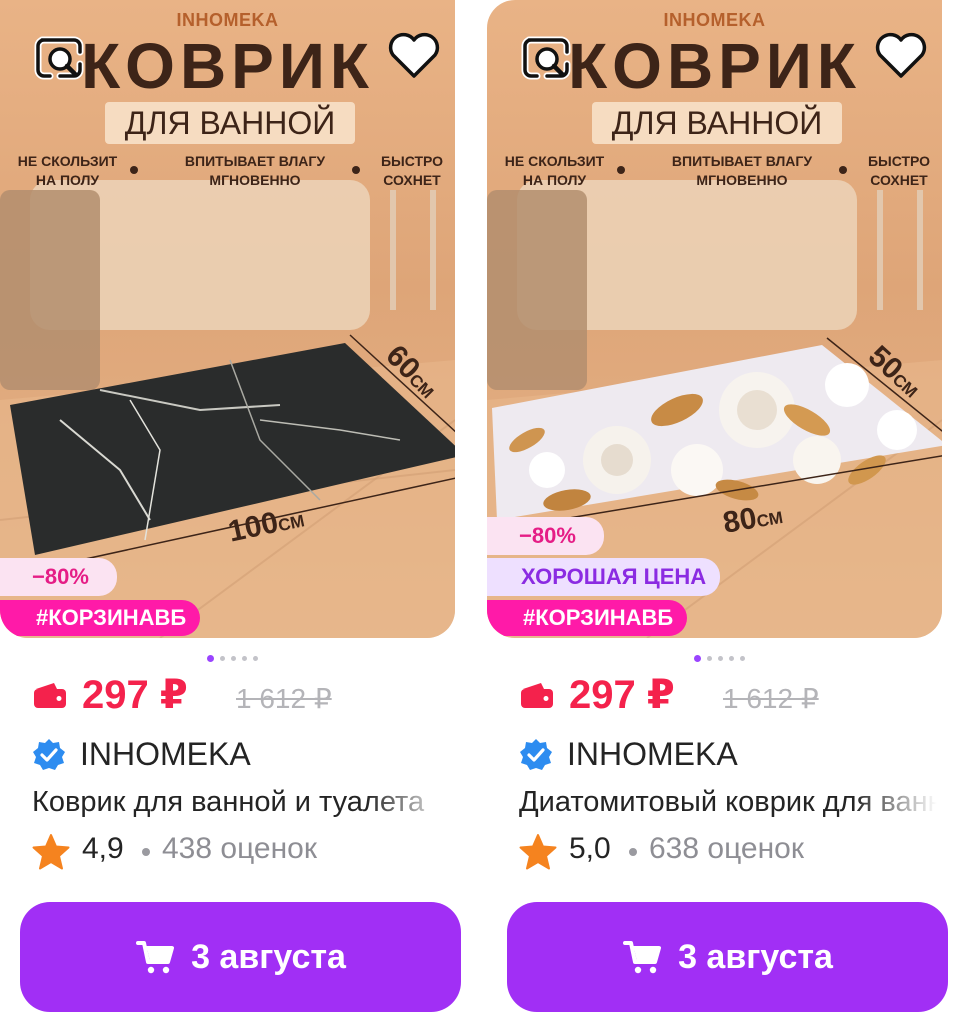  What do you see at coordinates (604, 577) in the screenshot?
I see `good-price-badge: ХОРОШАЯ ЦЕНА` at bounding box center [604, 577].